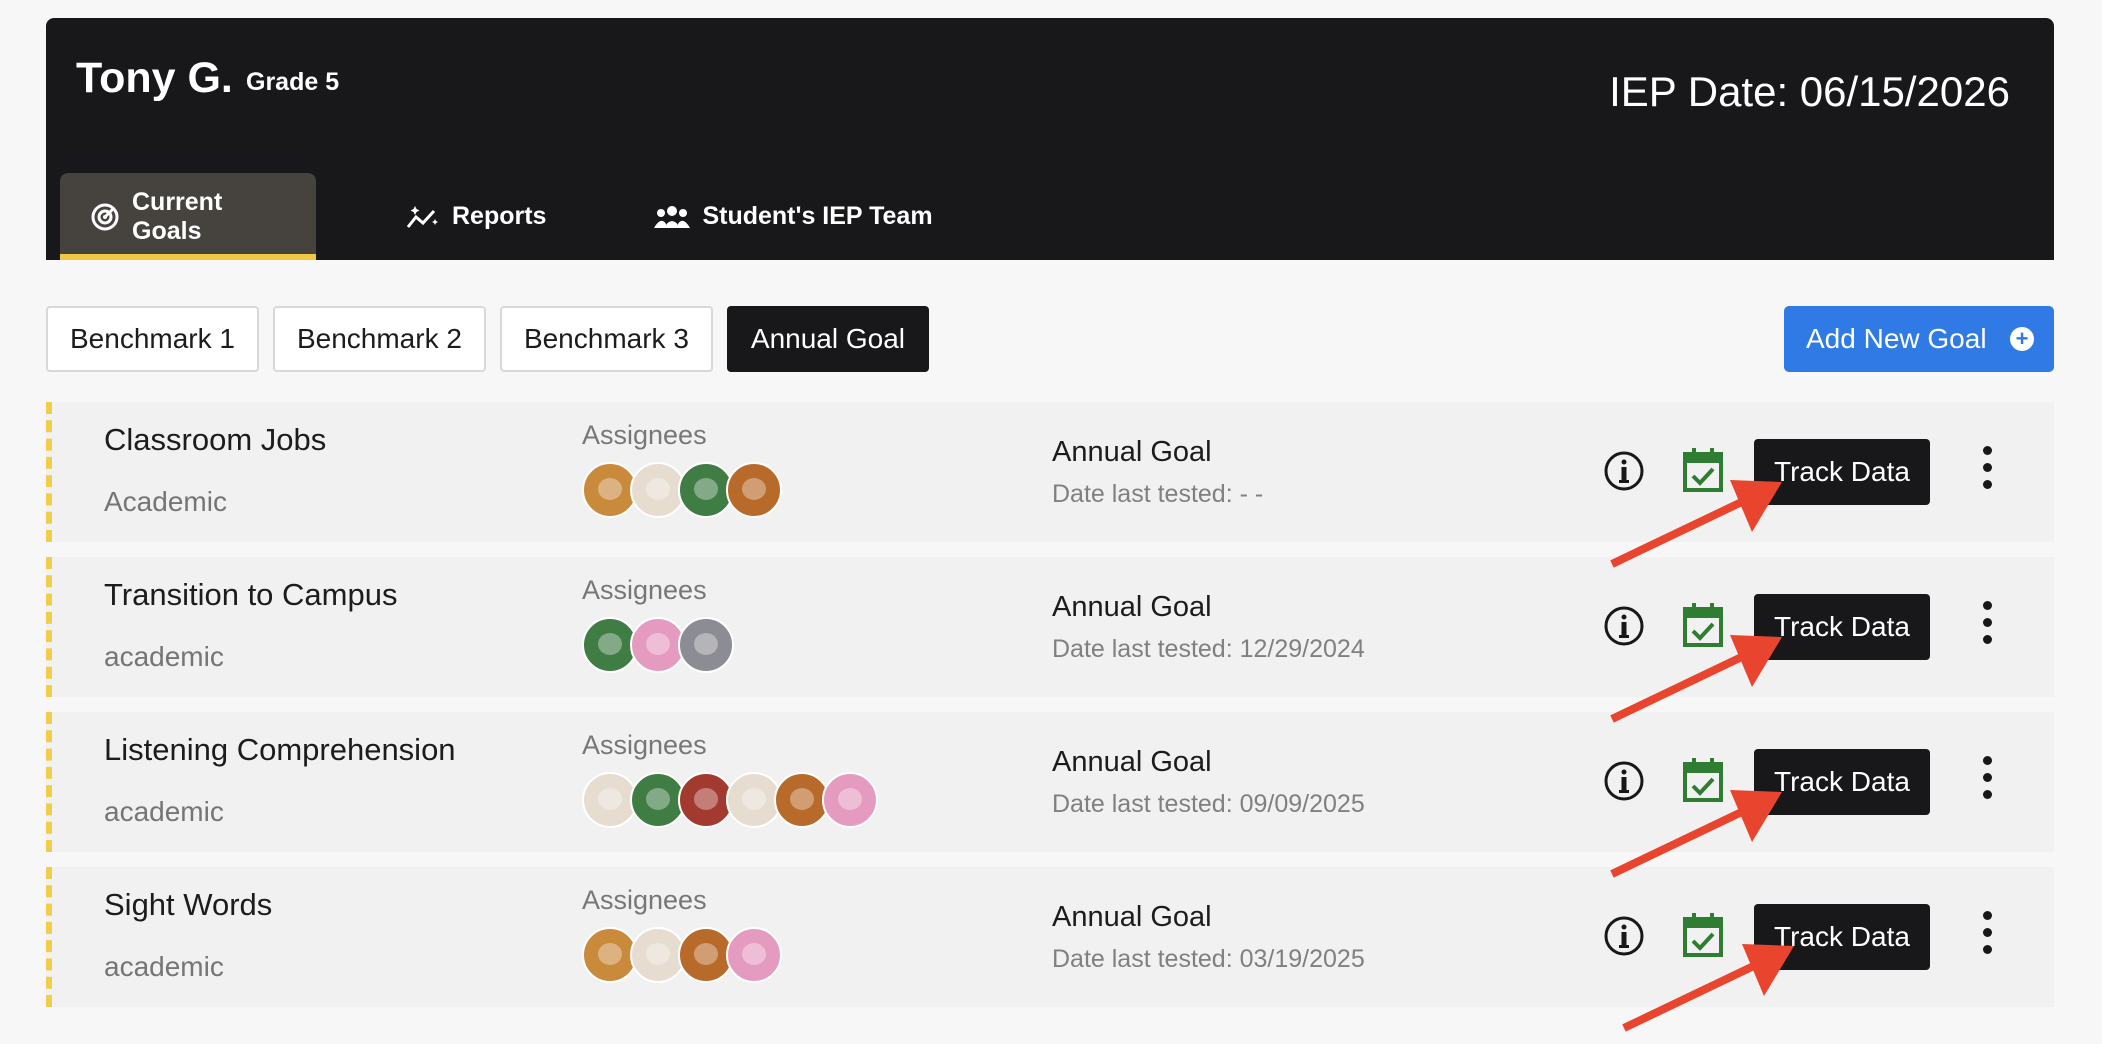 The image size is (2102, 1044). I want to click on filter-benchmark-2: Benchmark 2, so click(379, 339).